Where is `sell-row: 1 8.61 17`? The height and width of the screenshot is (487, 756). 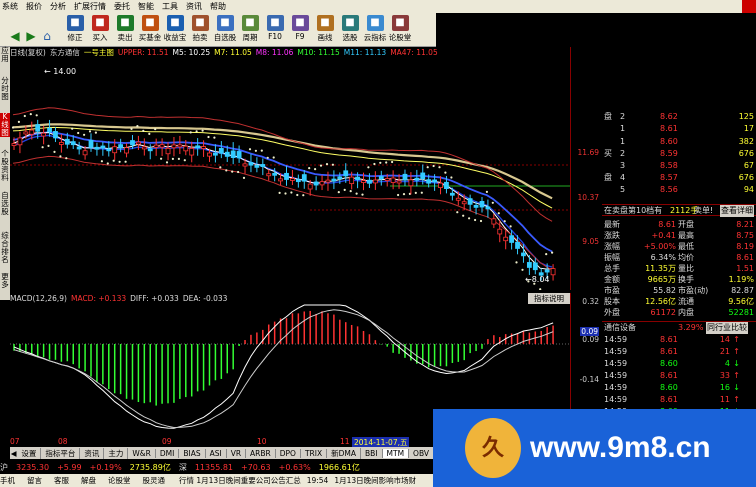 sell-row: 1 8.61 17 is located at coordinates (679, 129).